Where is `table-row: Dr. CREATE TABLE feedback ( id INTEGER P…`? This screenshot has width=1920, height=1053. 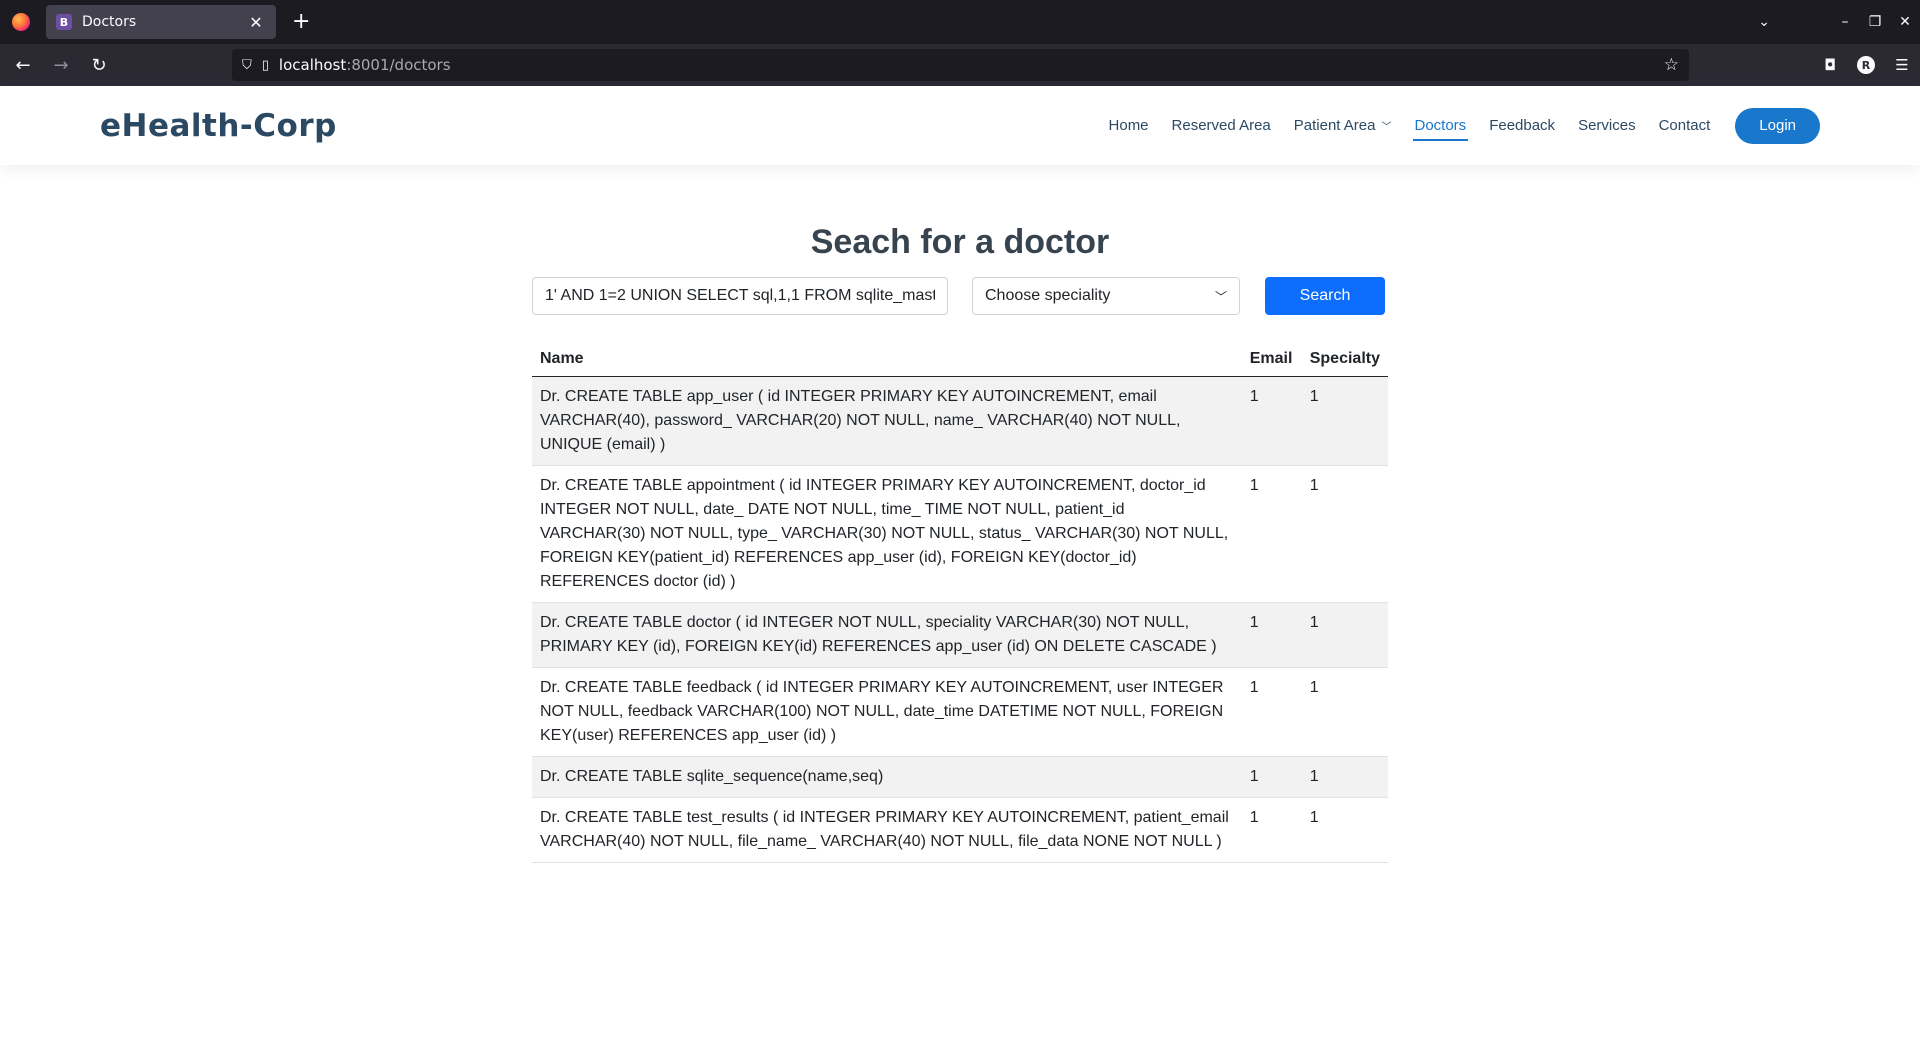 table-row: Dr. CREATE TABLE feedback ( id INTEGER P… is located at coordinates (960, 712).